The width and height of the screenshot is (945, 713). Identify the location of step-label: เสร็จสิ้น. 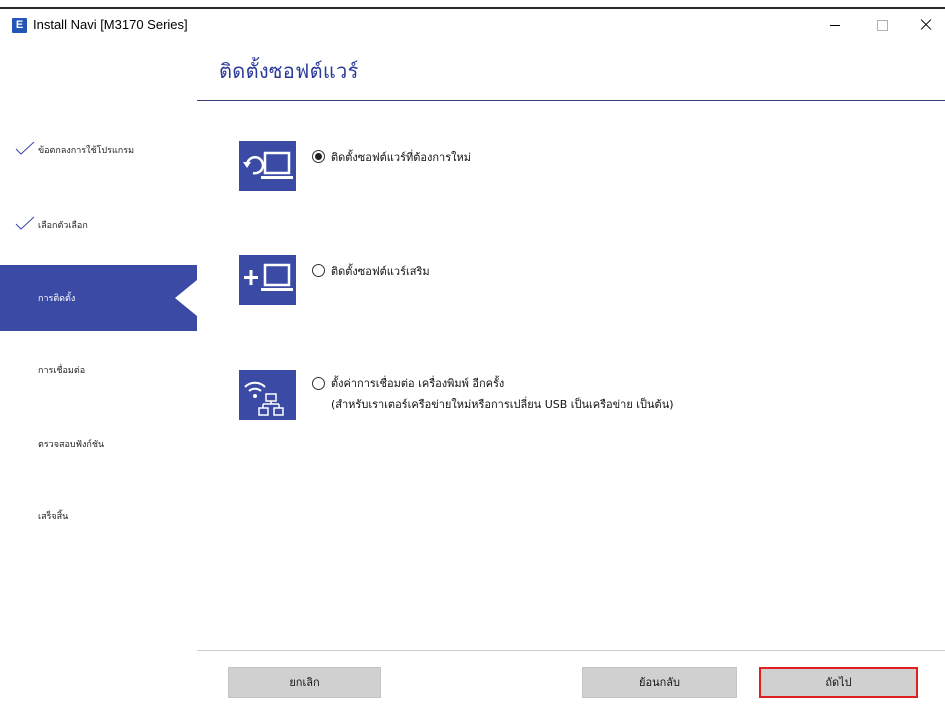
(53, 517).